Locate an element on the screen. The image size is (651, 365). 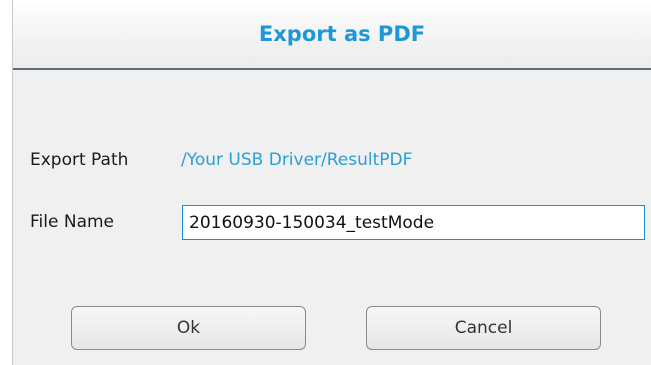
dialog-title: Export as PDF is located at coordinates (342, 34).